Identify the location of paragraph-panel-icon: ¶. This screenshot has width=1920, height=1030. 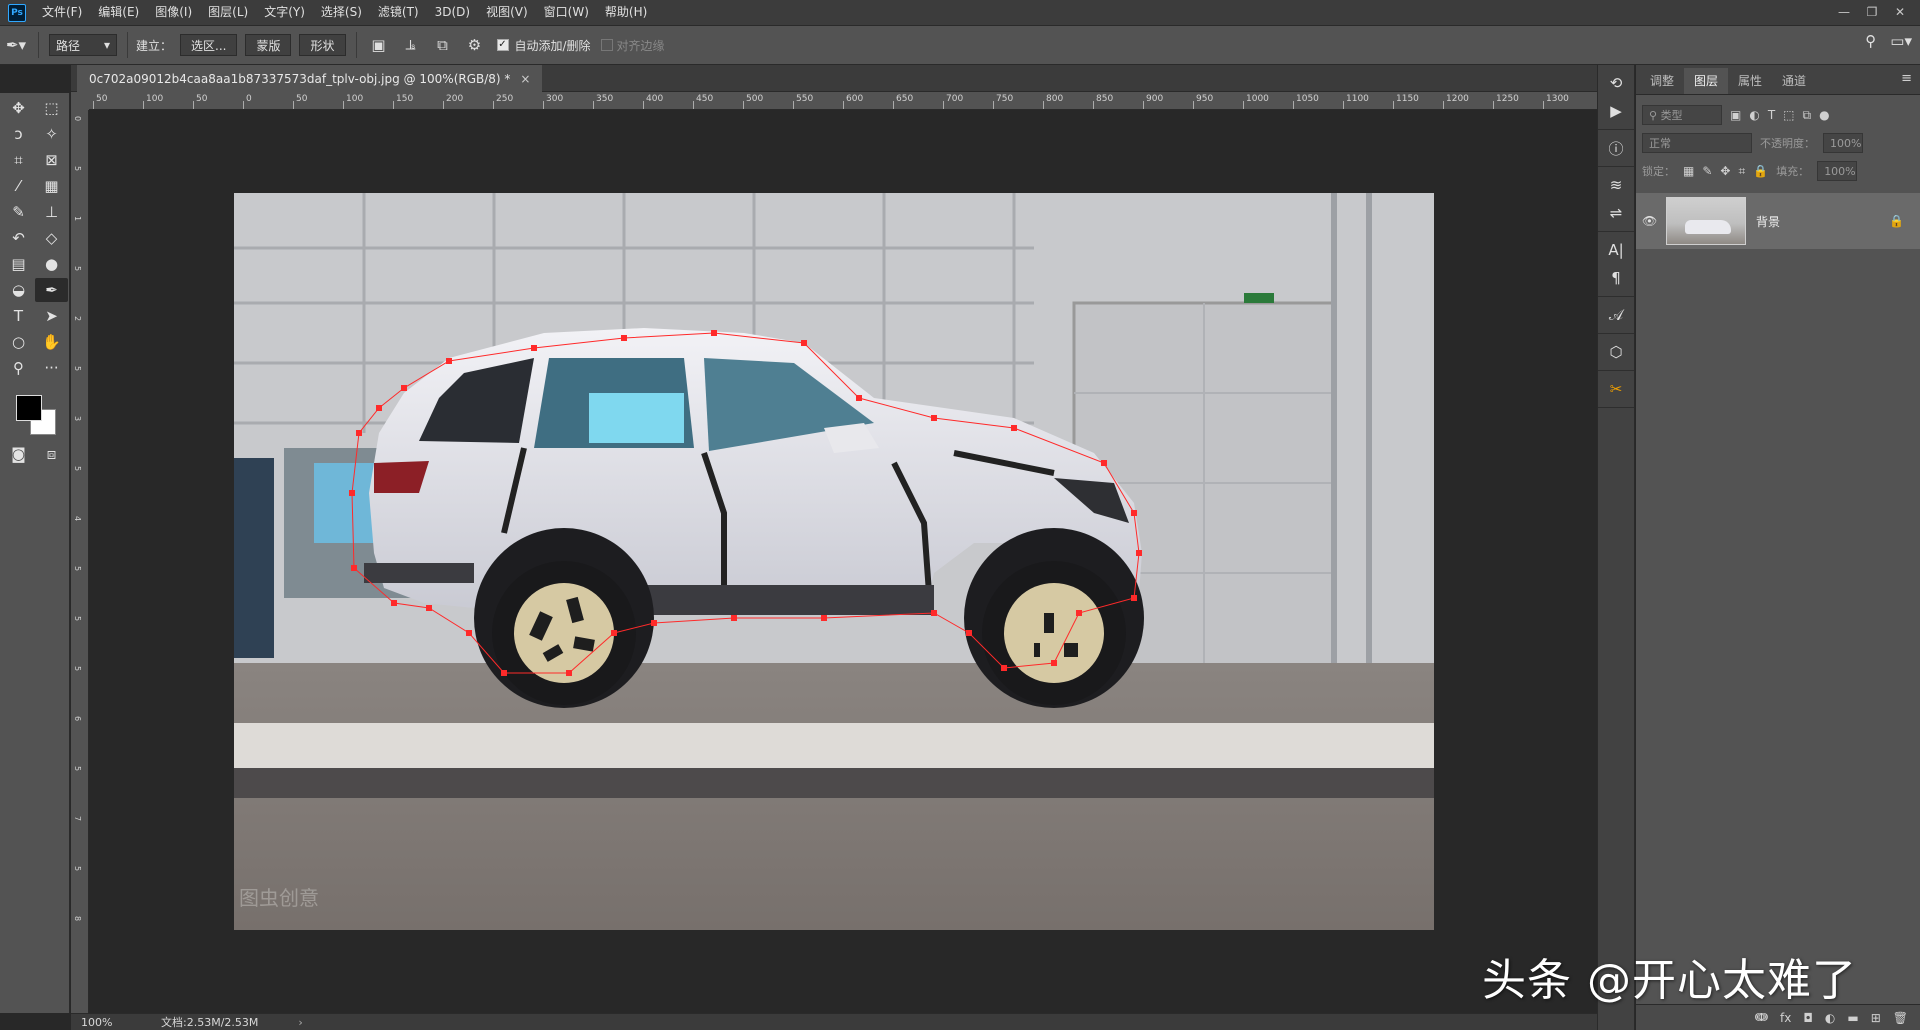
(1616, 278).